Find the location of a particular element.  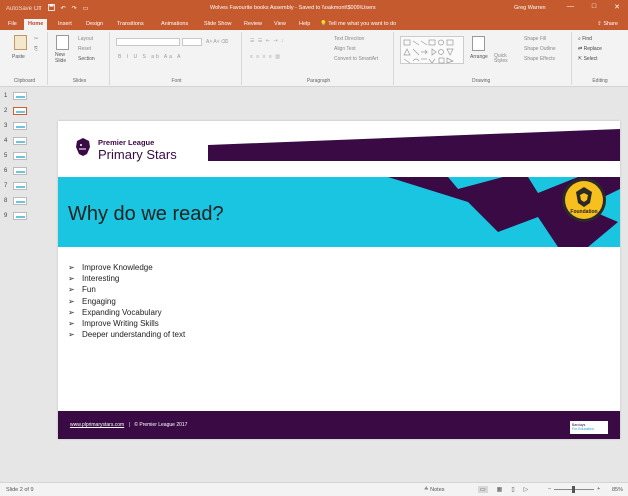

autosave-toggle: AutoSave Off is located at coordinates (24, 9).